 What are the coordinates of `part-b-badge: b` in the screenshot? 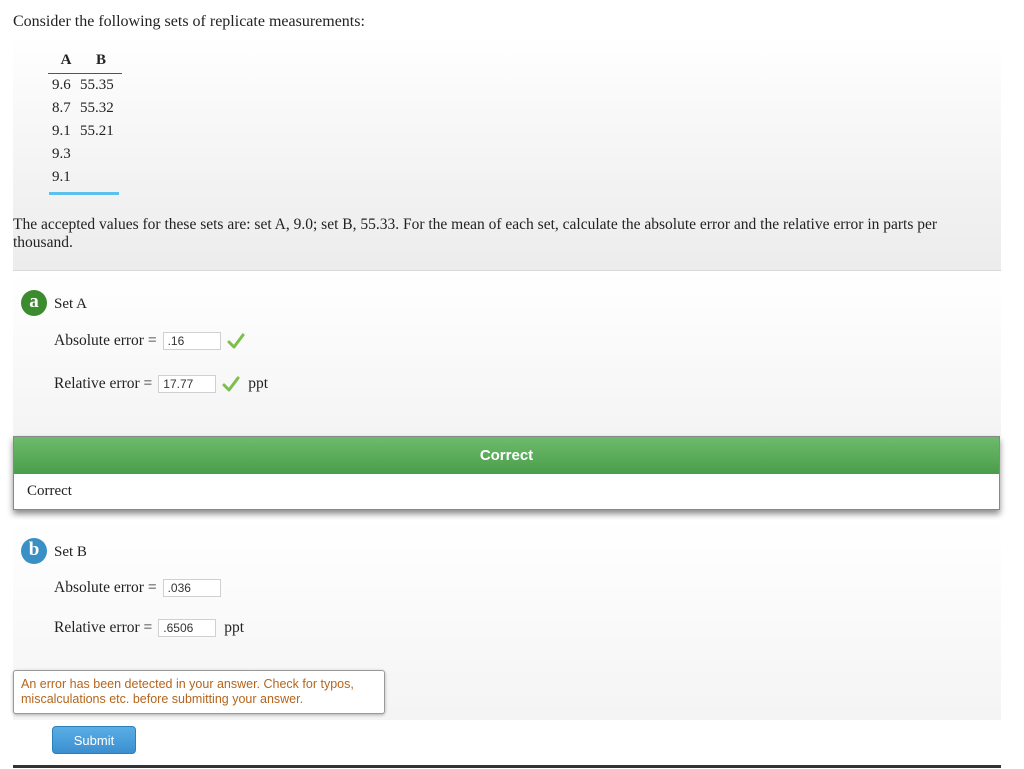 It's located at (34, 551).